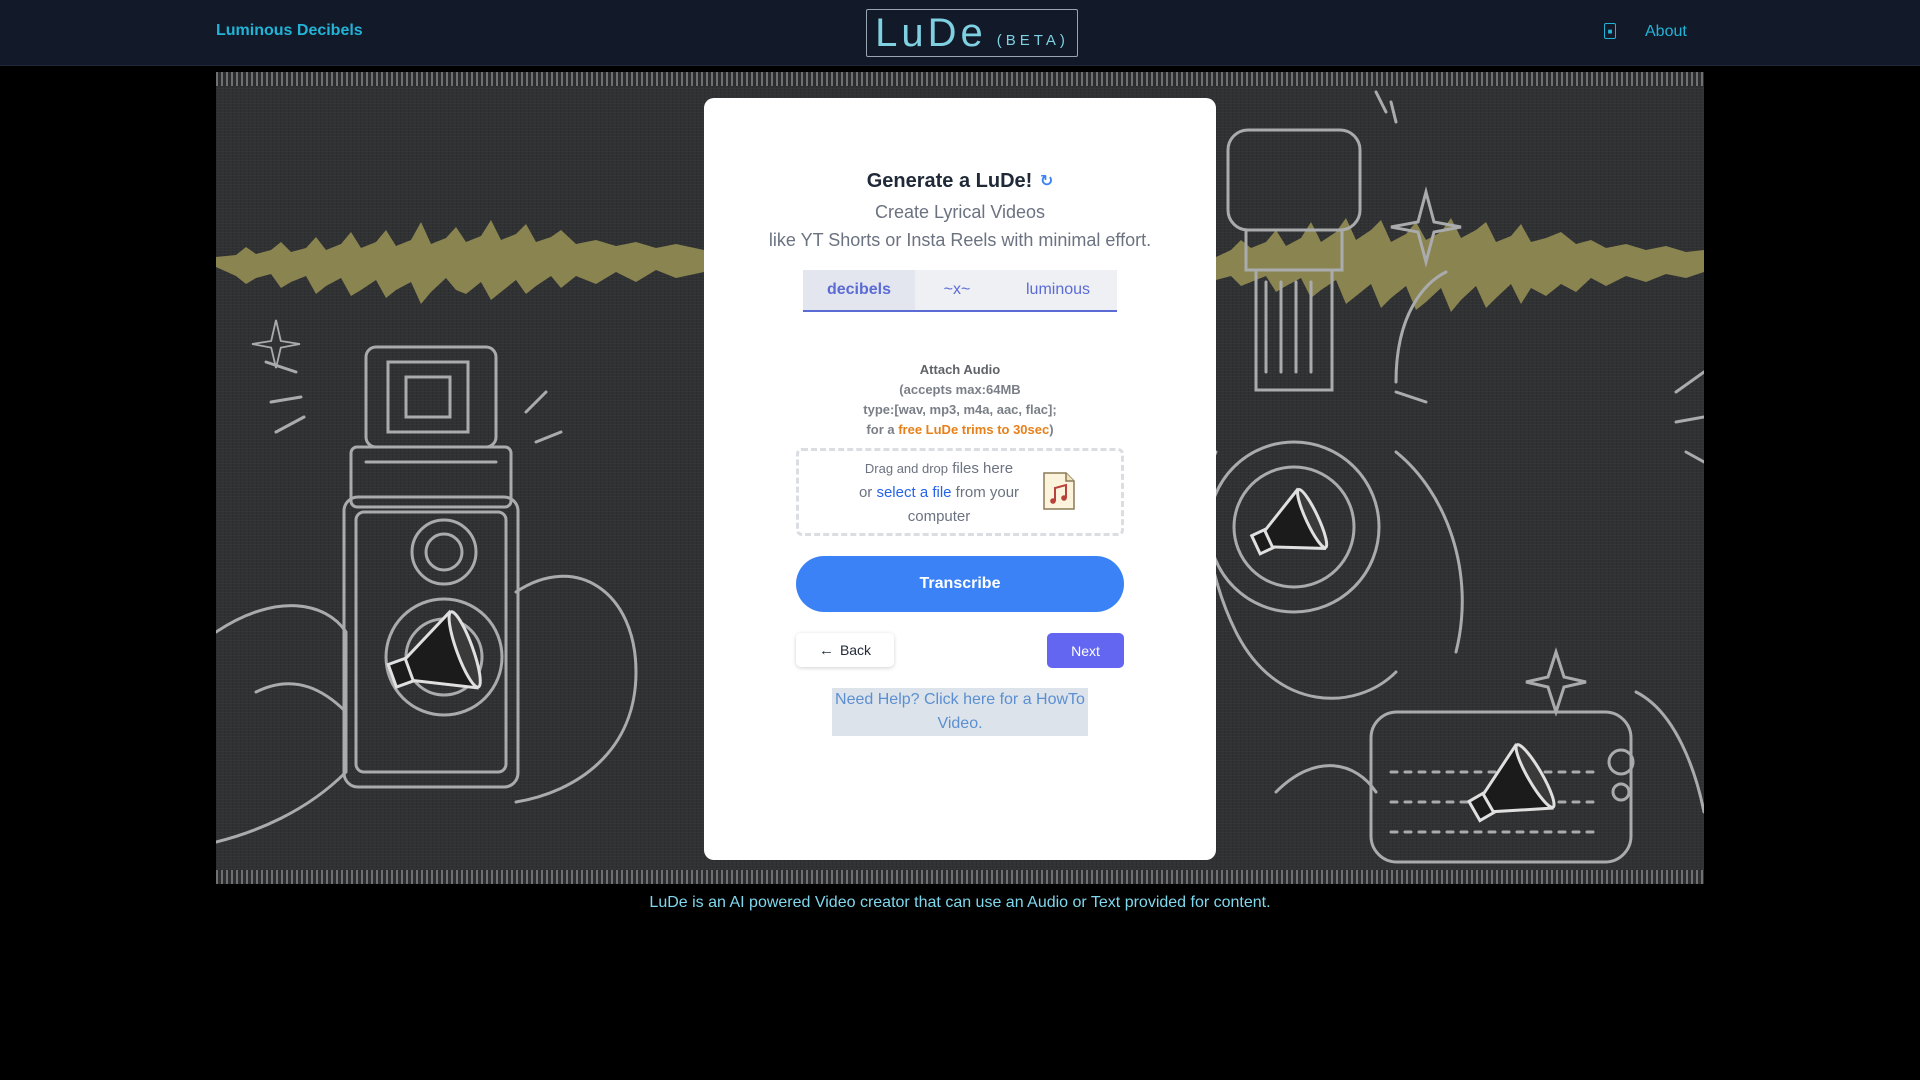  I want to click on hero-edge-top, so click(960, 79).